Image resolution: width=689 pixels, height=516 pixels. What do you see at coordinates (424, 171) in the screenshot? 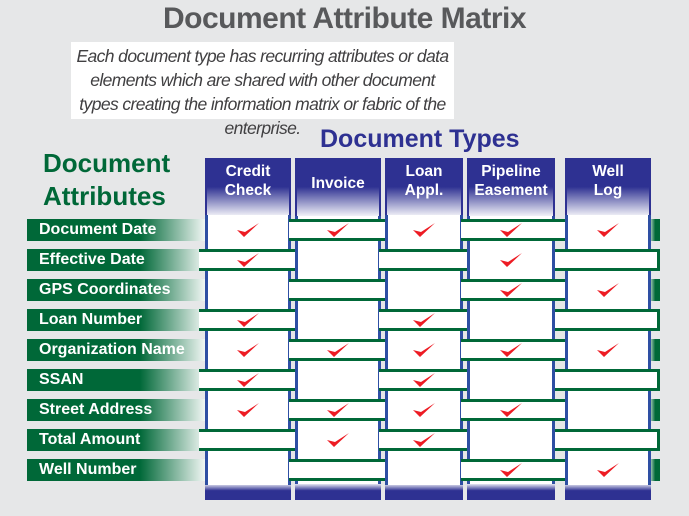
I see `column-header-line: Loan` at bounding box center [424, 171].